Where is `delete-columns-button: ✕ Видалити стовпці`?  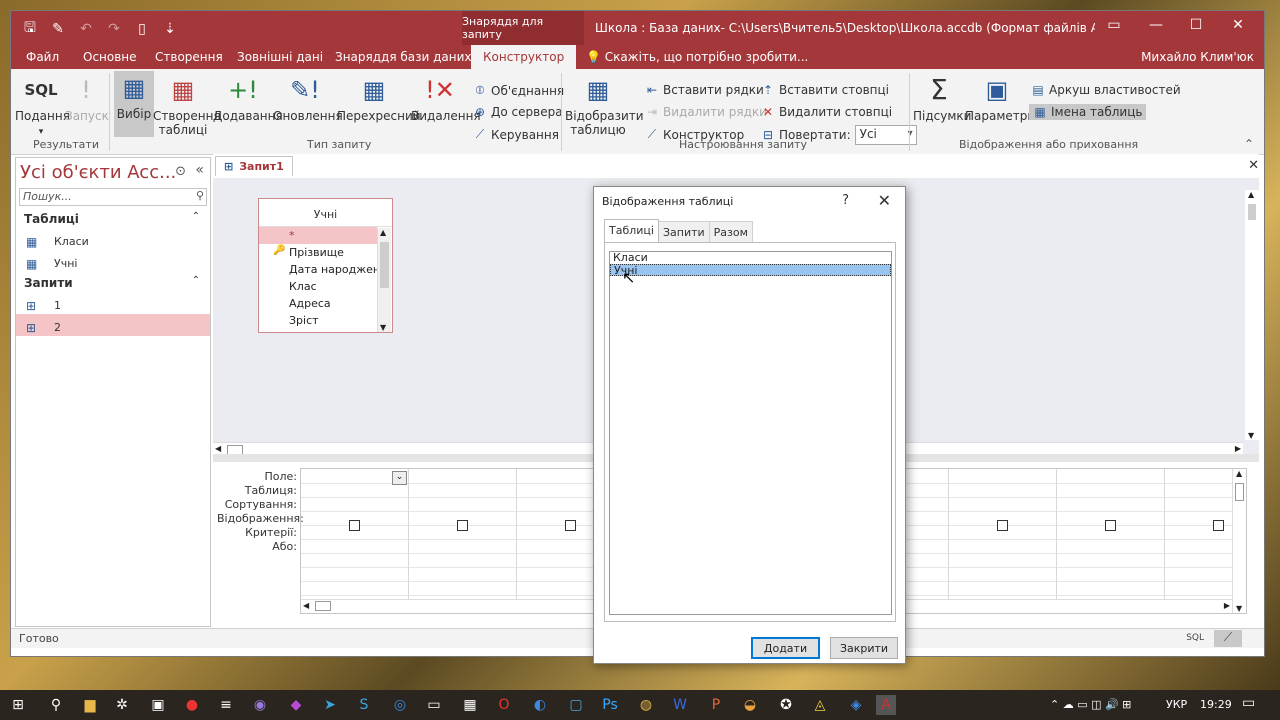 delete-columns-button: ✕ Видалити стовпці is located at coordinates (826, 112).